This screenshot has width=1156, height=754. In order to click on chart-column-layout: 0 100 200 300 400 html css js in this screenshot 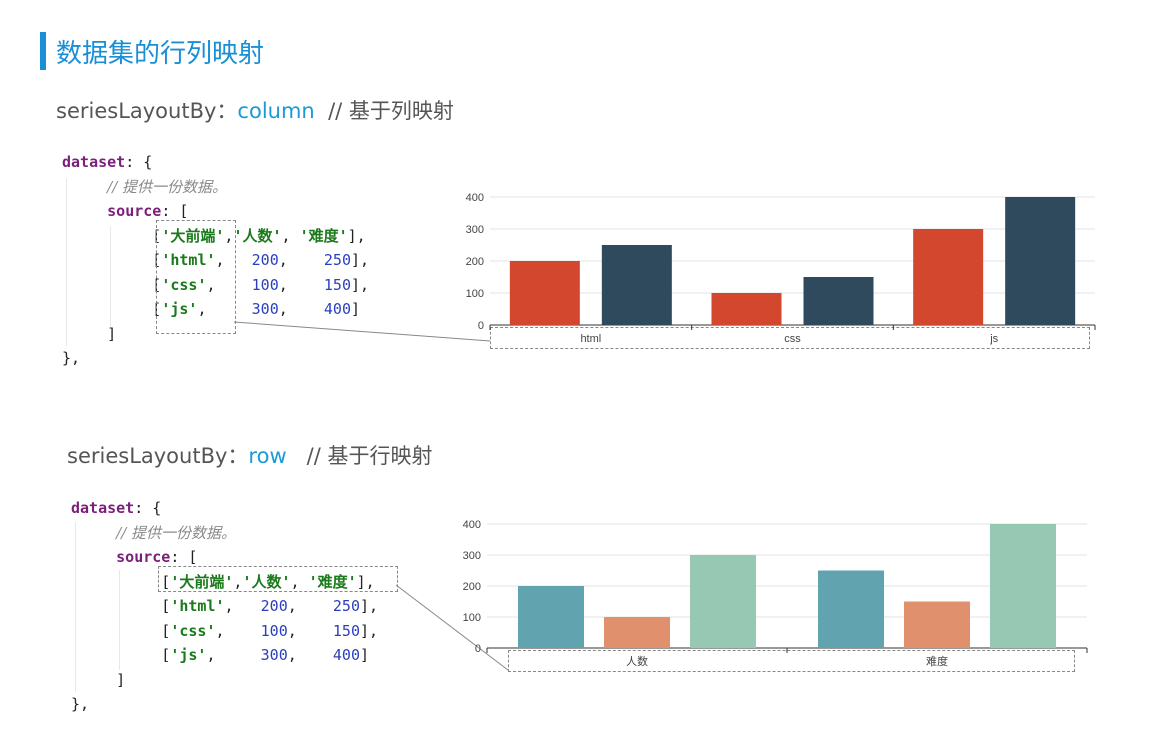, I will do `click(781, 268)`.